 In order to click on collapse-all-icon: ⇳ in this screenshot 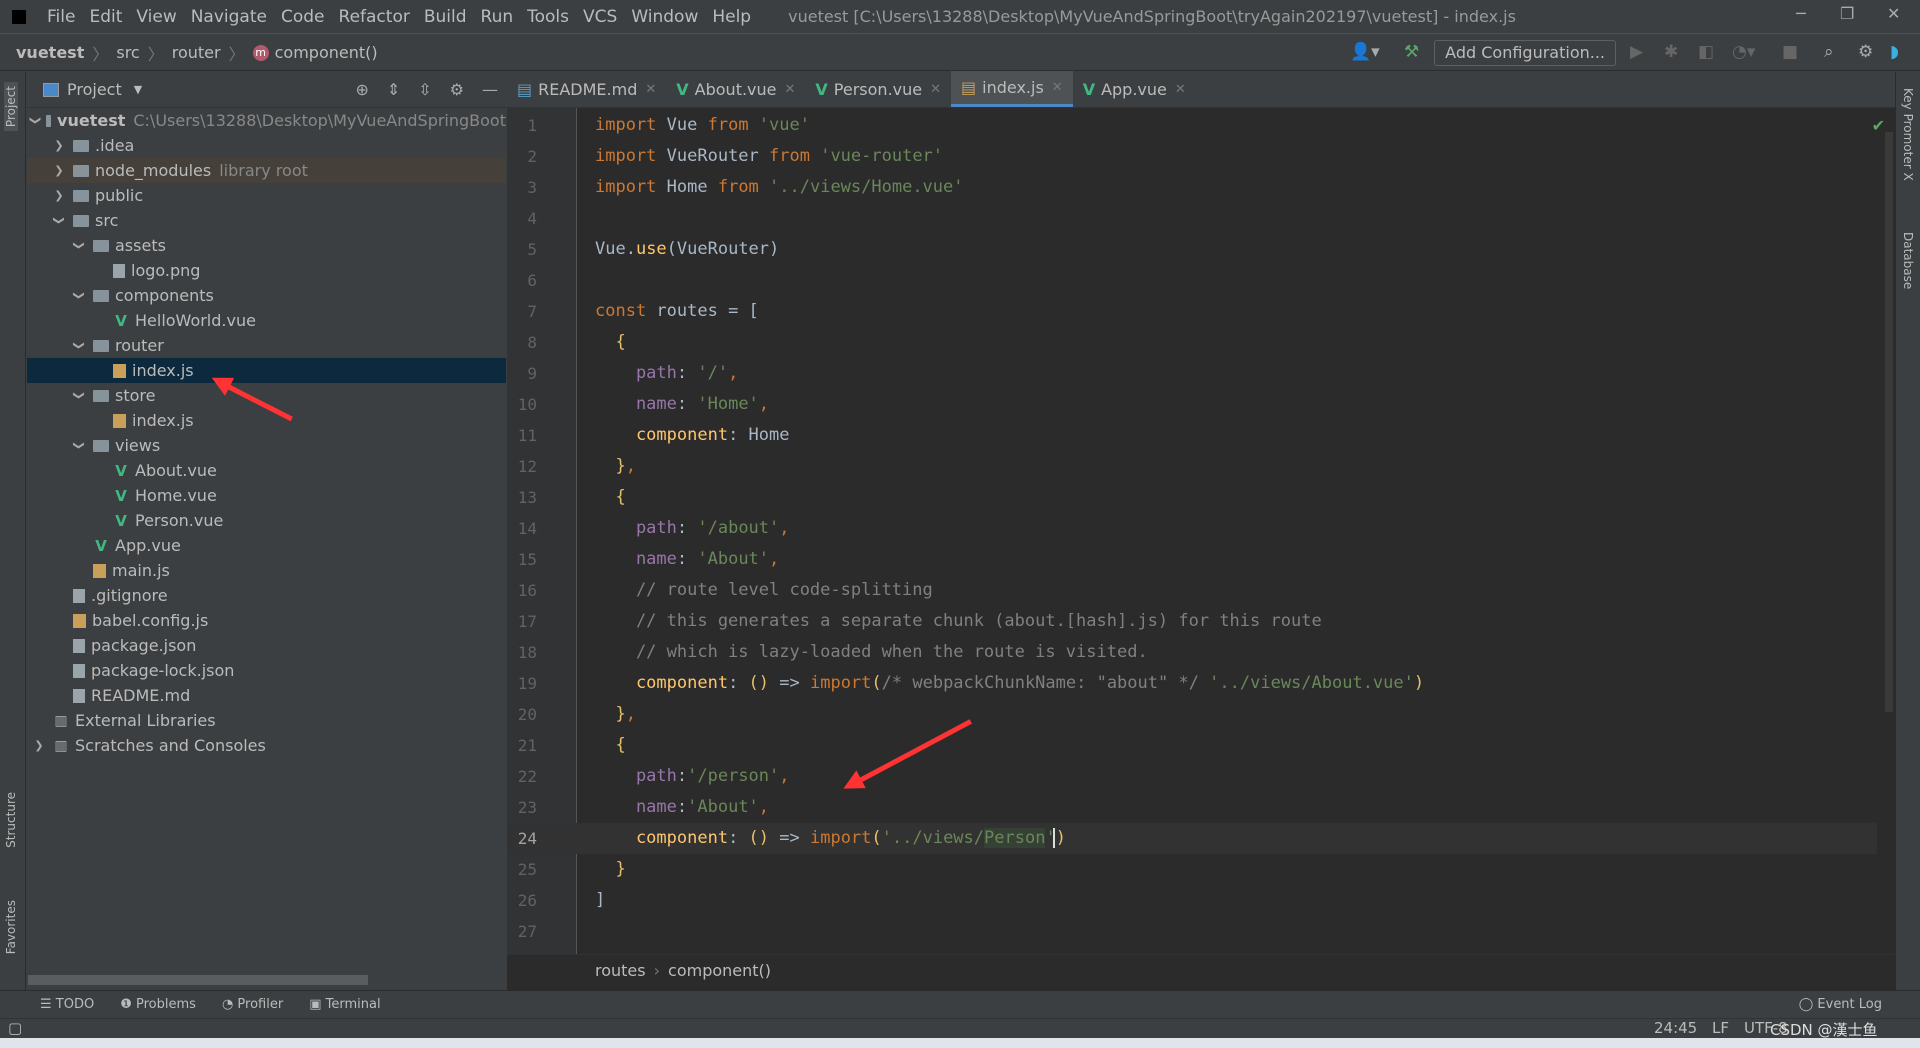, I will do `click(424, 89)`.